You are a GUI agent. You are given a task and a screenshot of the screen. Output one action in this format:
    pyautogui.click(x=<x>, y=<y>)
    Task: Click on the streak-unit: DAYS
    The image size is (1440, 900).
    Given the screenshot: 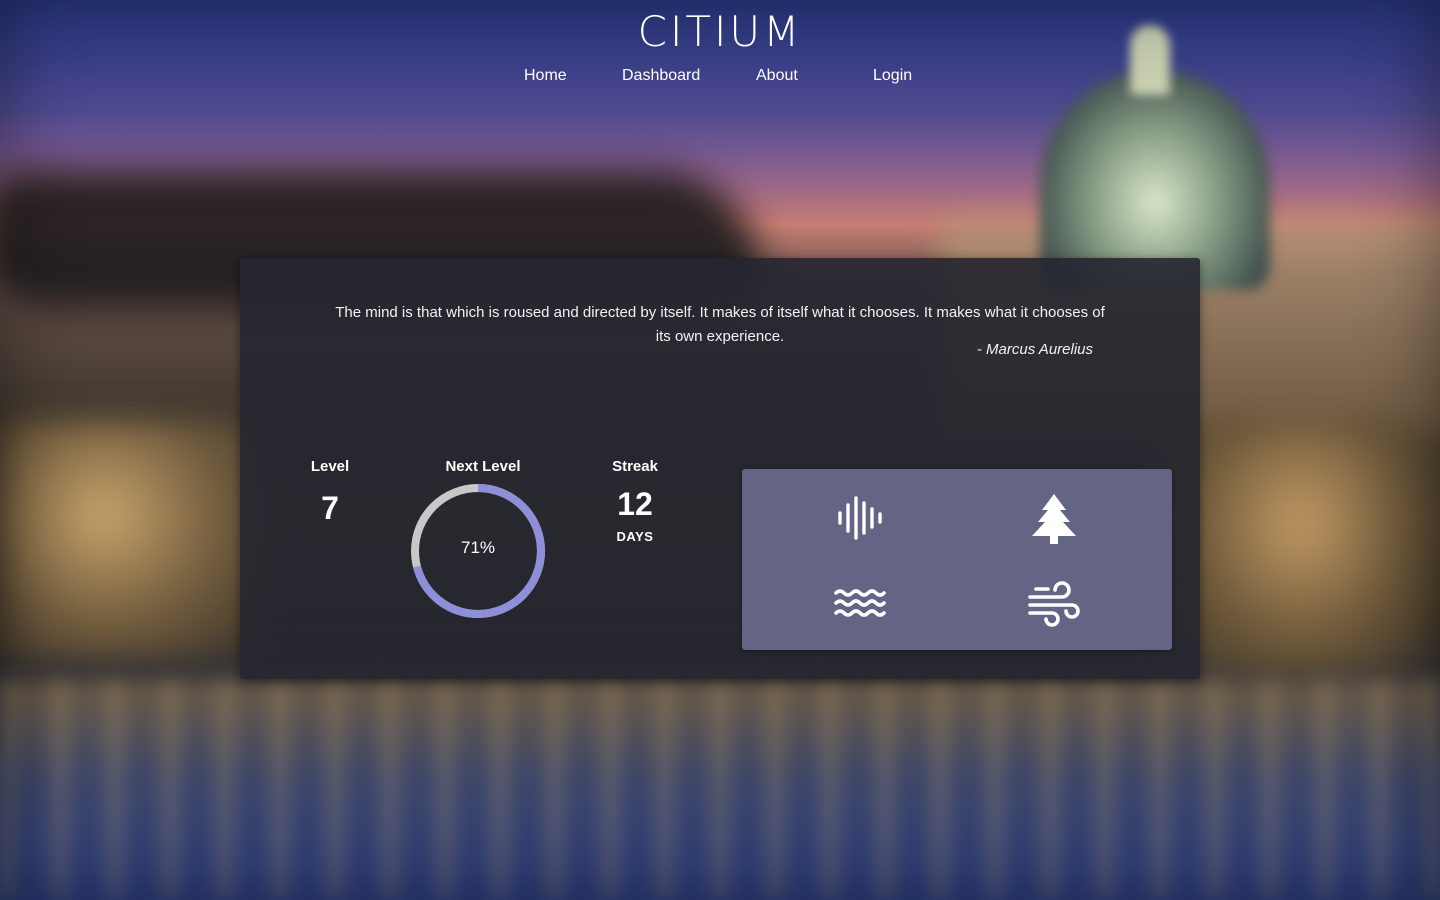 What is the action you would take?
    pyautogui.click(x=635, y=536)
    